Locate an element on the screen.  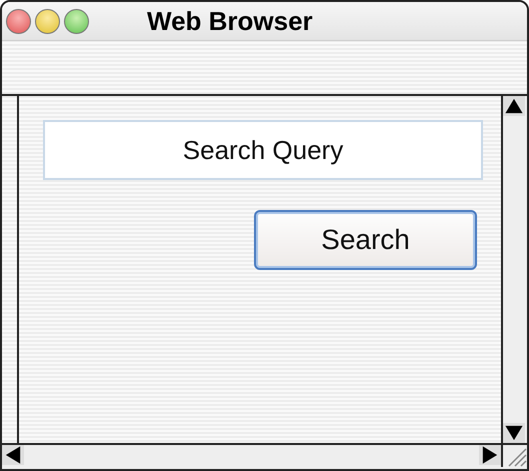
scroll-left-icon is located at coordinates (13, 455).